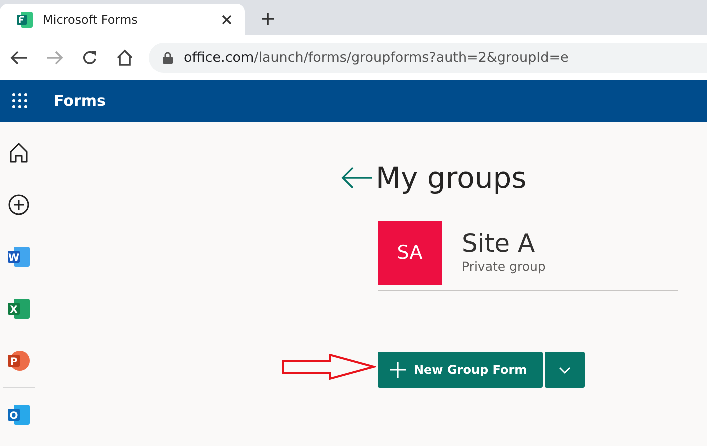  What do you see at coordinates (90, 58) in the screenshot?
I see `reload-icon` at bounding box center [90, 58].